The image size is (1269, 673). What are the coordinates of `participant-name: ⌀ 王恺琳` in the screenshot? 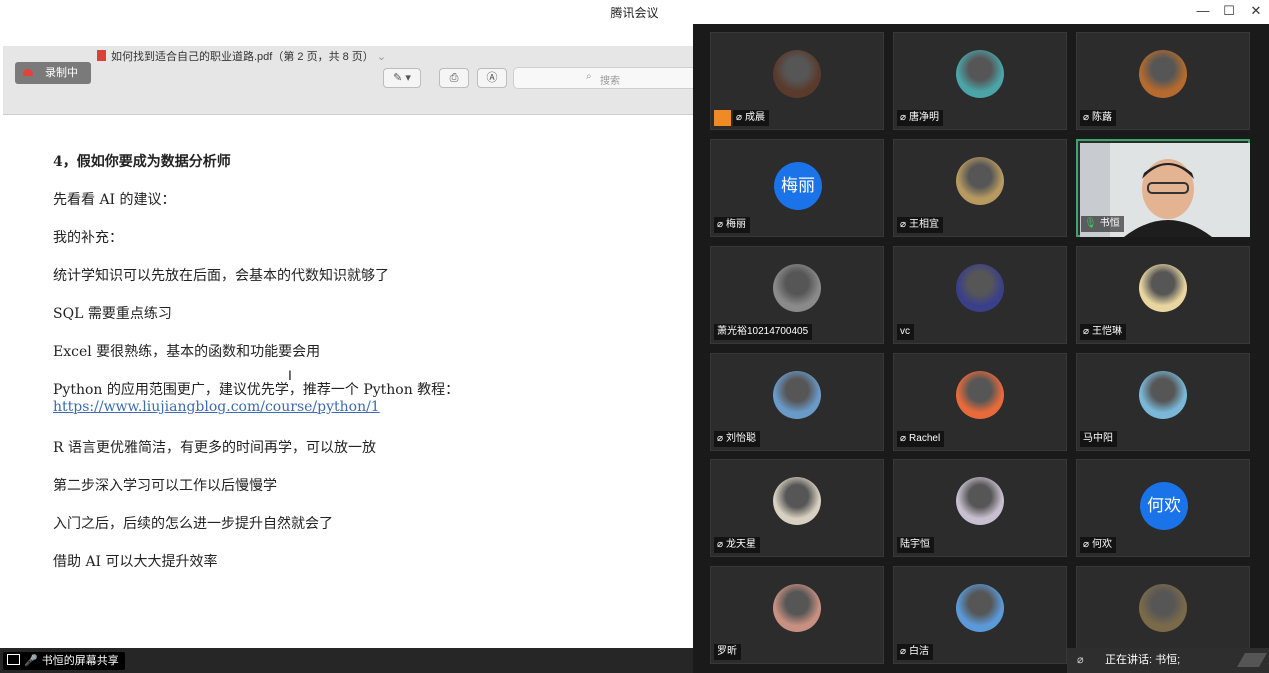 It's located at (1103, 332).